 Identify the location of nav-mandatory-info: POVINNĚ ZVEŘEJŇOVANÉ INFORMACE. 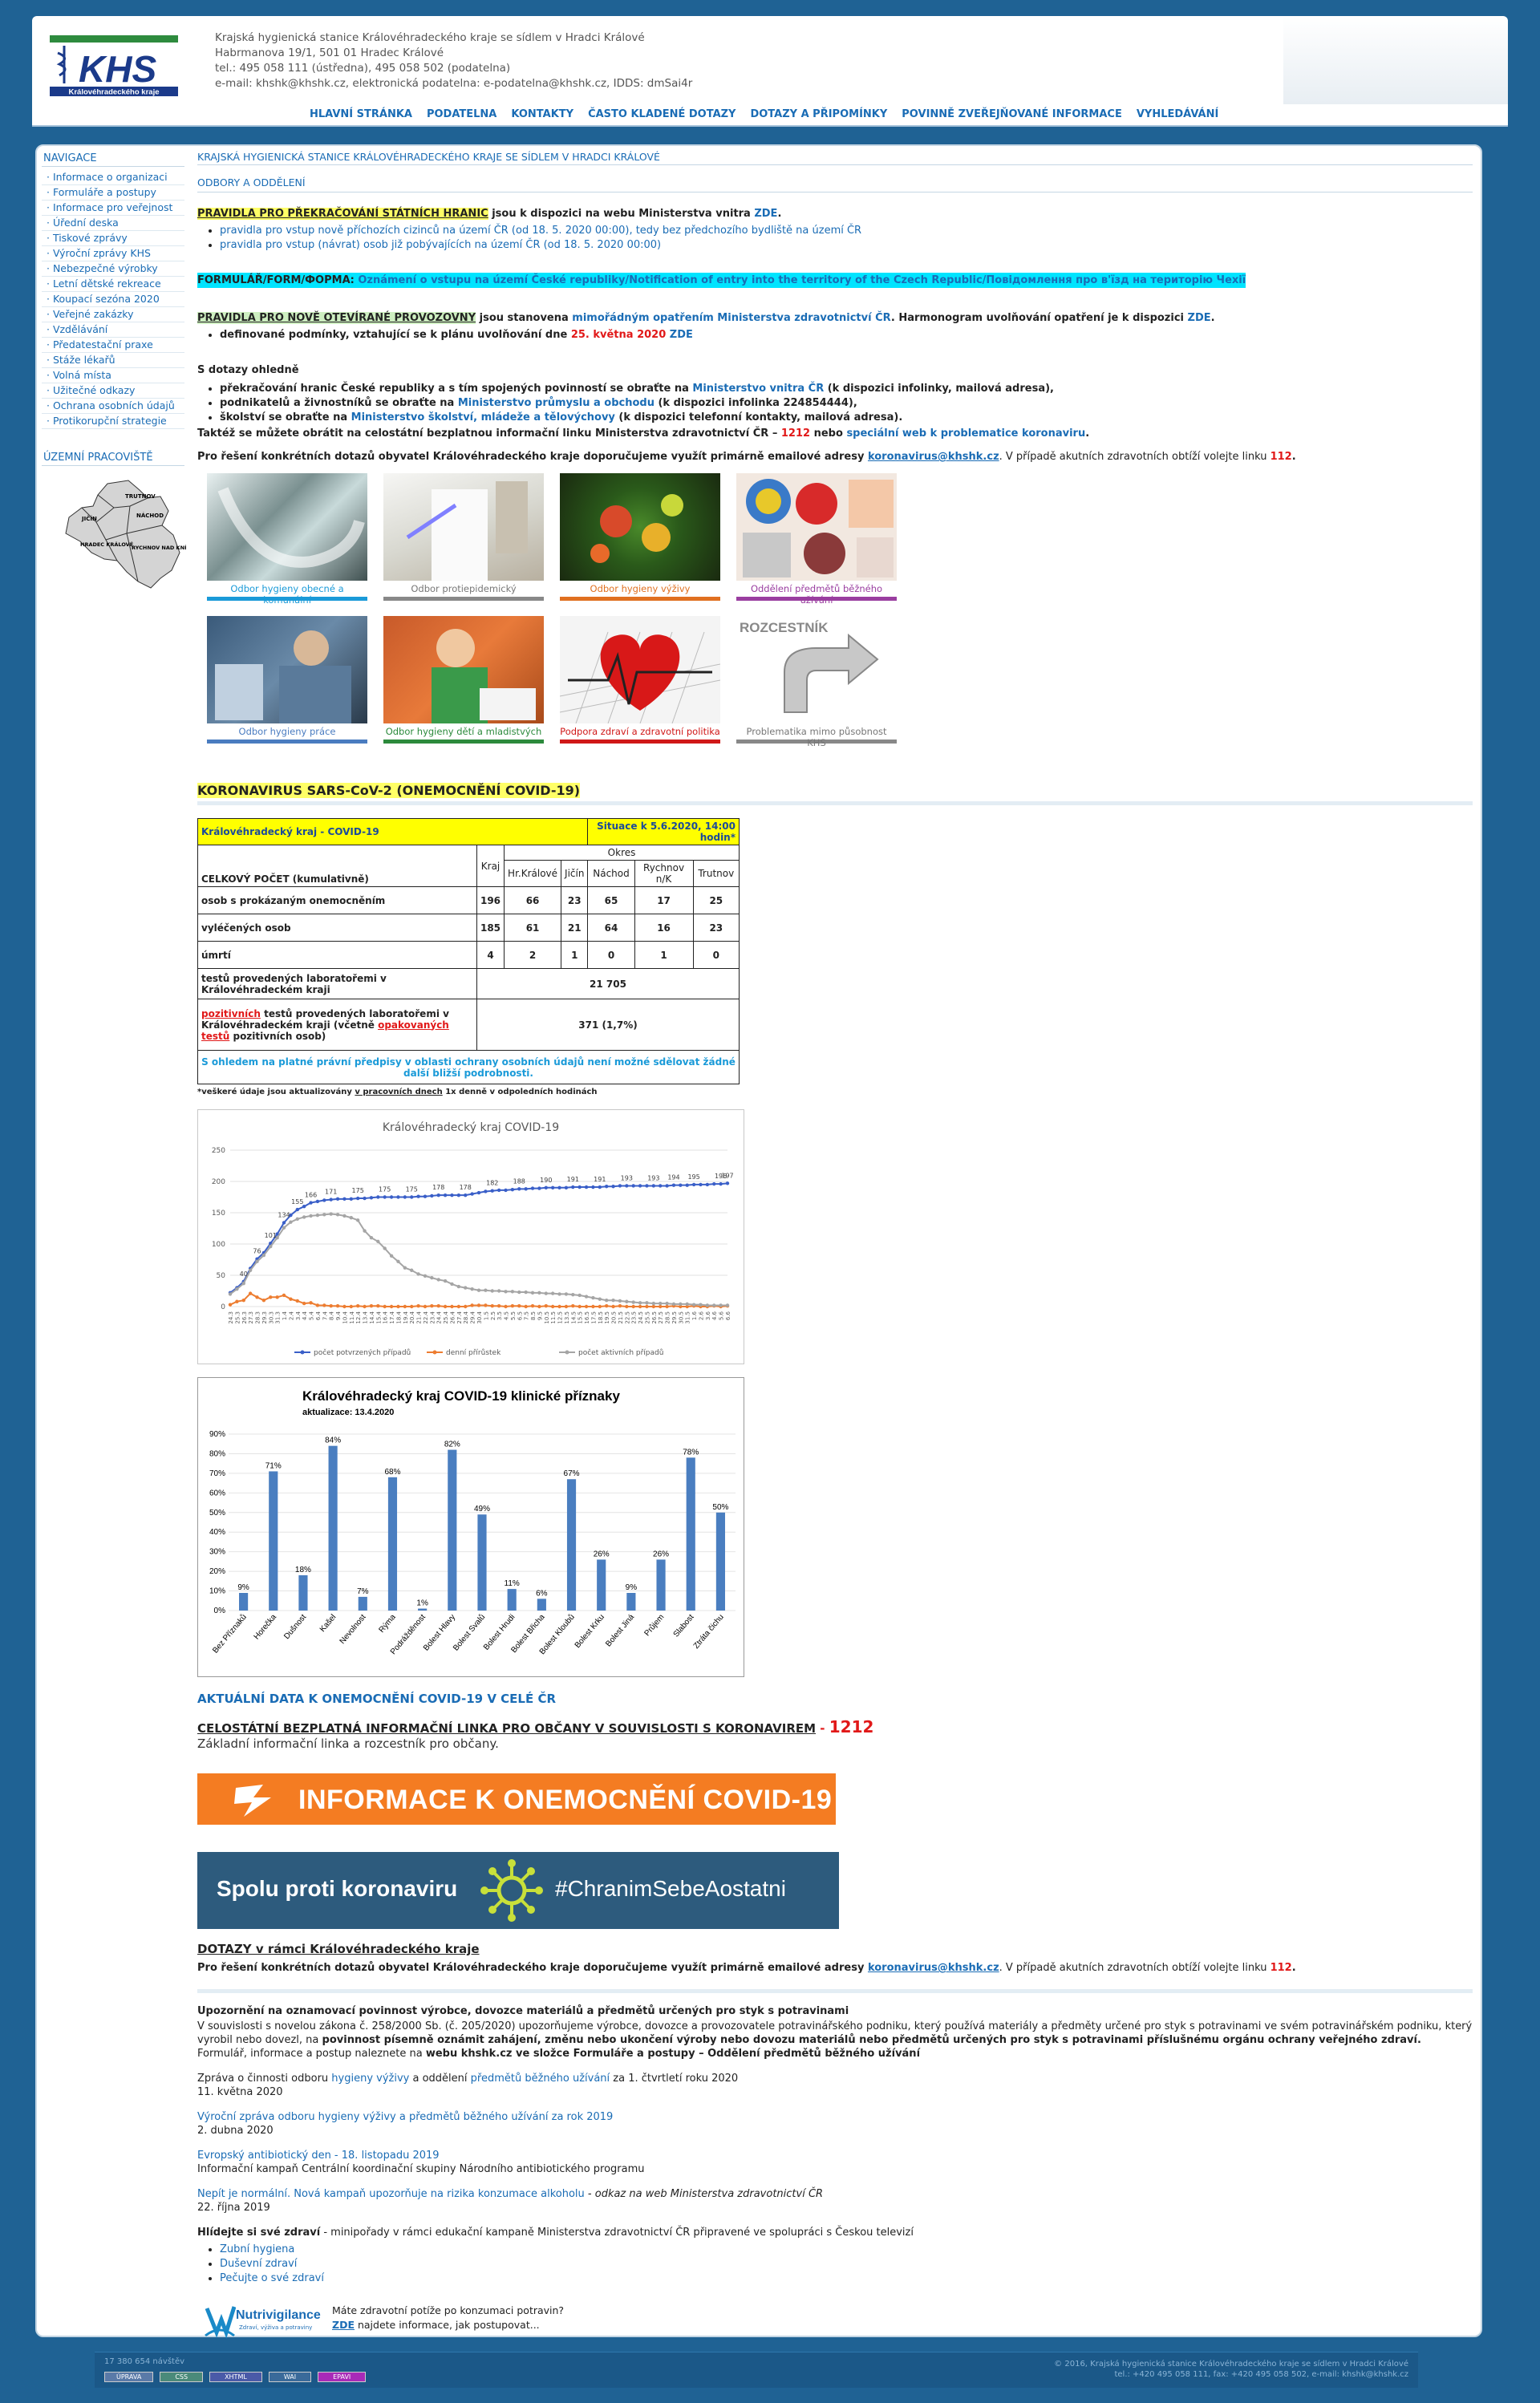
(1012, 114).